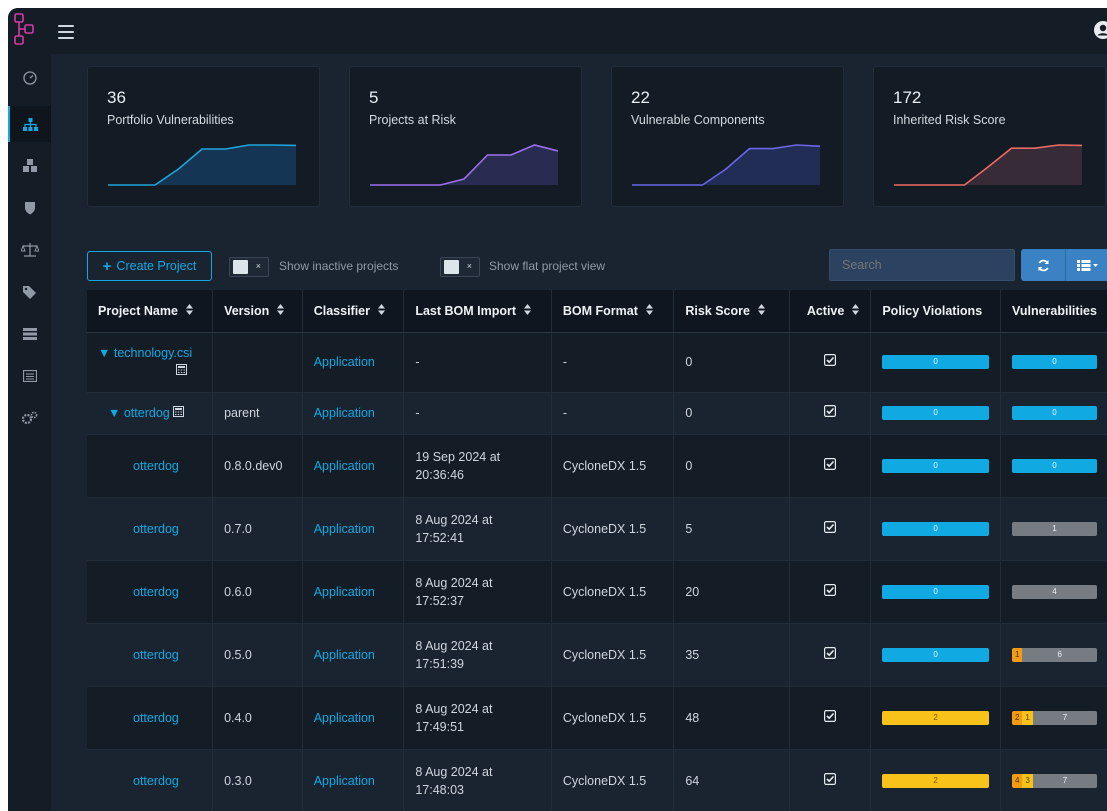  Describe the element at coordinates (153, 353) in the screenshot. I see `project-name-link: technology.csi` at that location.